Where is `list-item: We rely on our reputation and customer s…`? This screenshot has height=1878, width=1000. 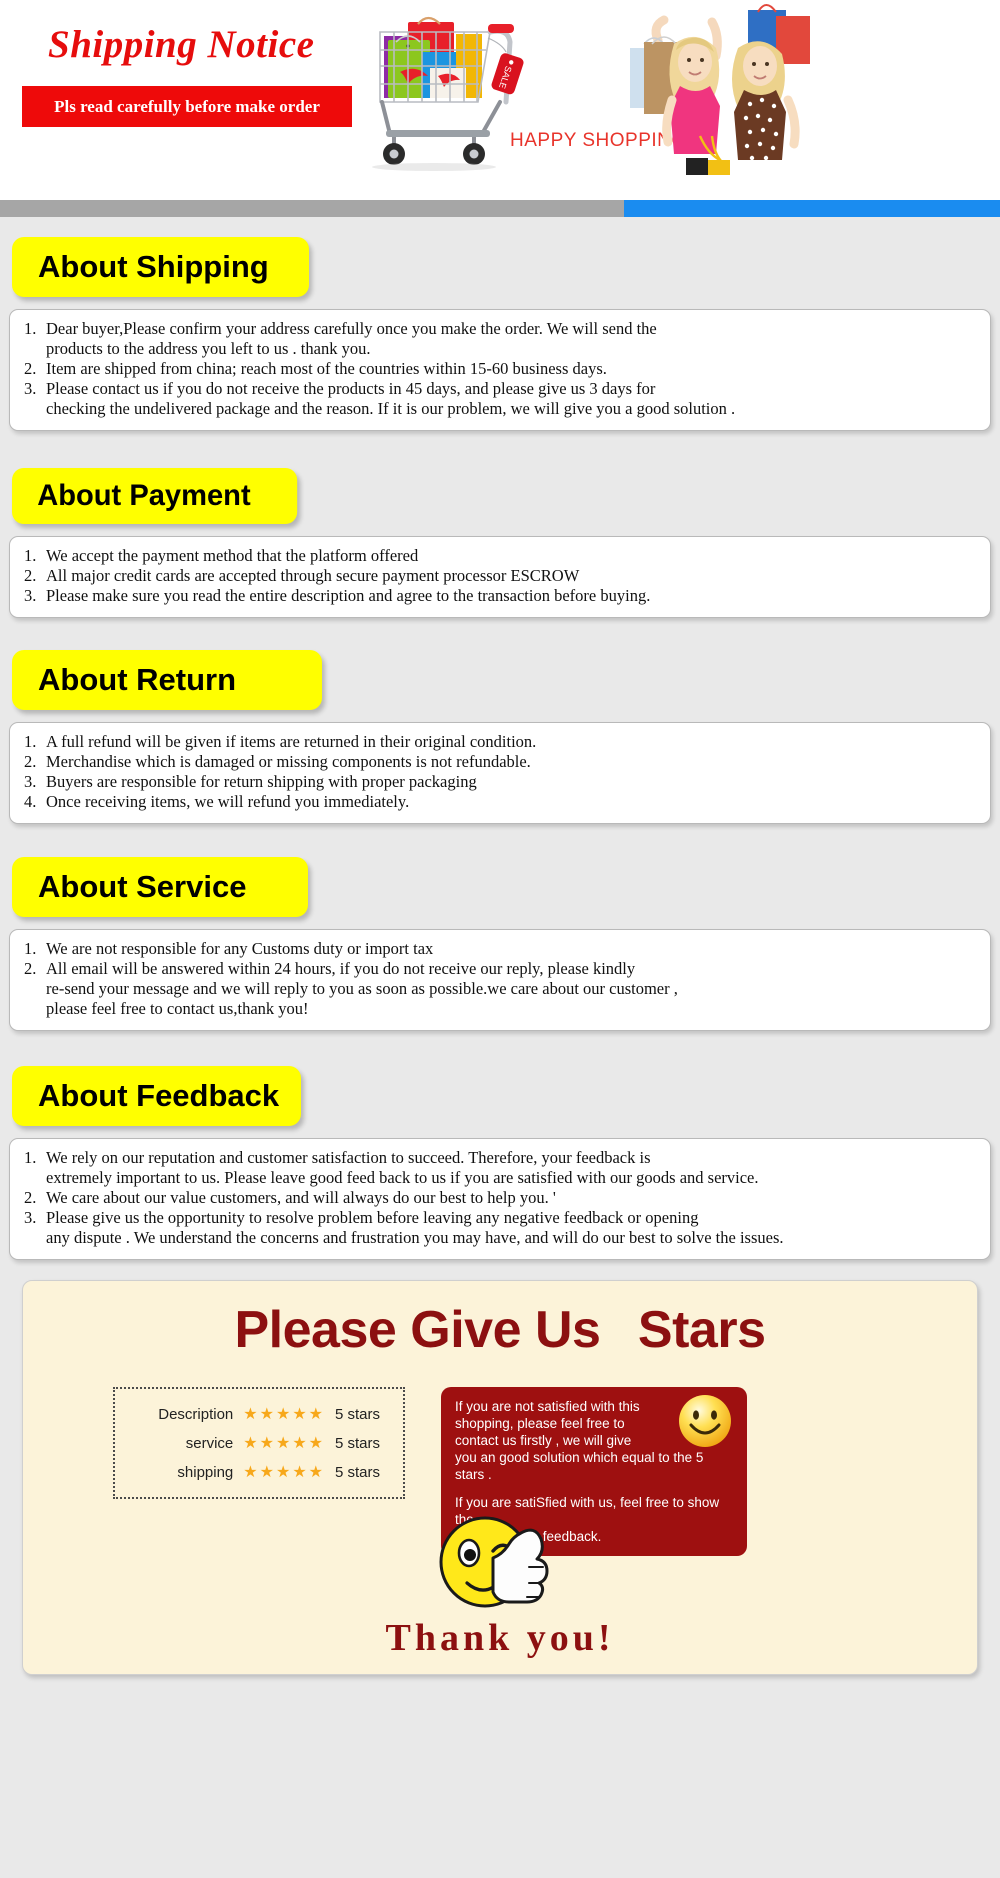
list-item: We rely on our reputation and customer s… is located at coordinates (391, 1167).